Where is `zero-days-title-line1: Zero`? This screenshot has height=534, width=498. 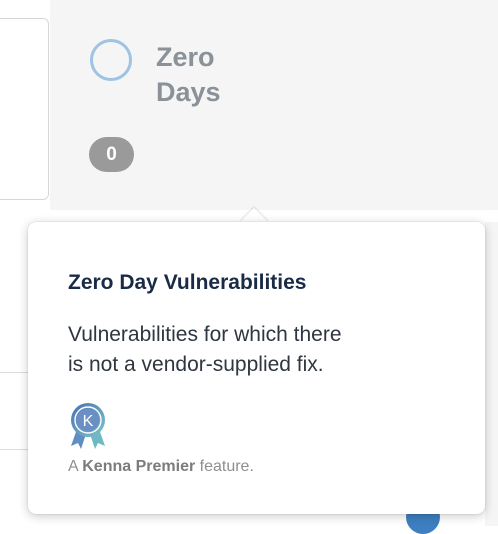
zero-days-title-line1: Zero is located at coordinates (185, 57).